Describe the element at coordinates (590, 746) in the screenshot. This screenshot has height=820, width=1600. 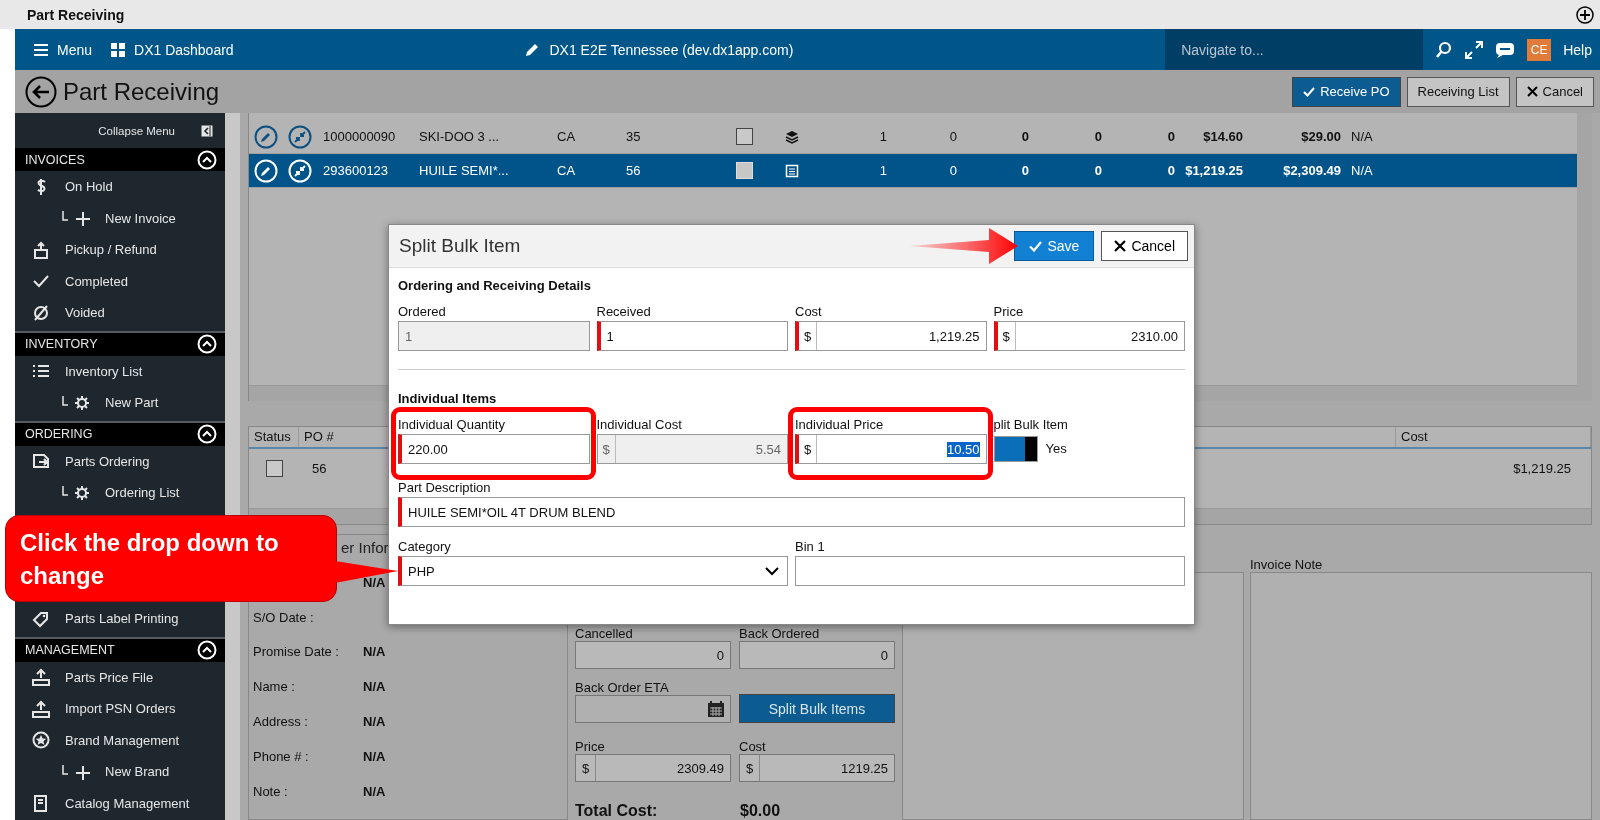
I see `field-label: Price` at that location.